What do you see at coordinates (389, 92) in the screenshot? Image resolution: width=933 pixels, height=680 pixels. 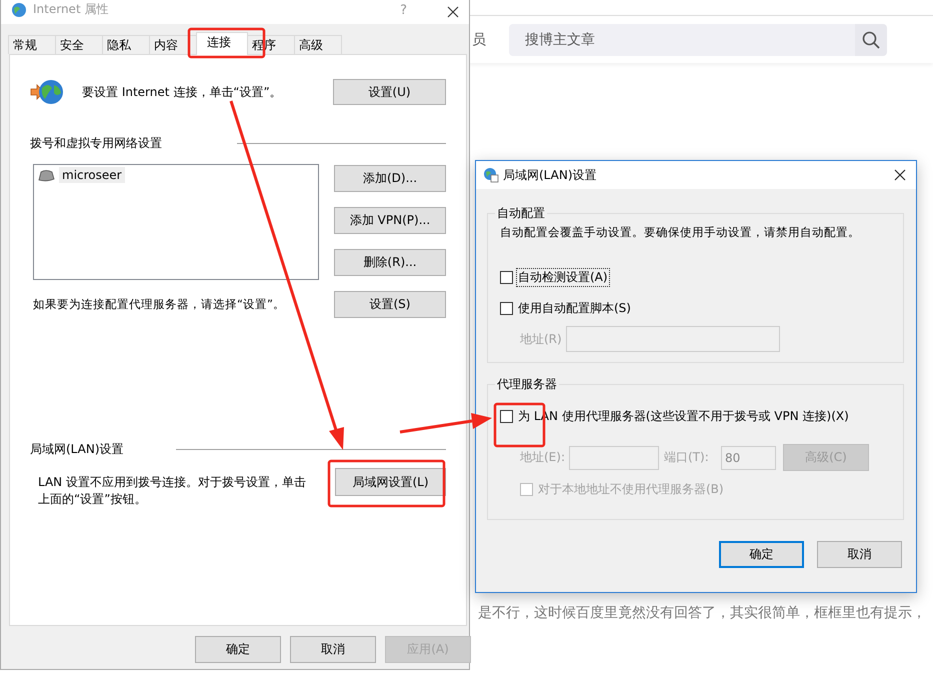 I see `setup-button: 设置(U)` at bounding box center [389, 92].